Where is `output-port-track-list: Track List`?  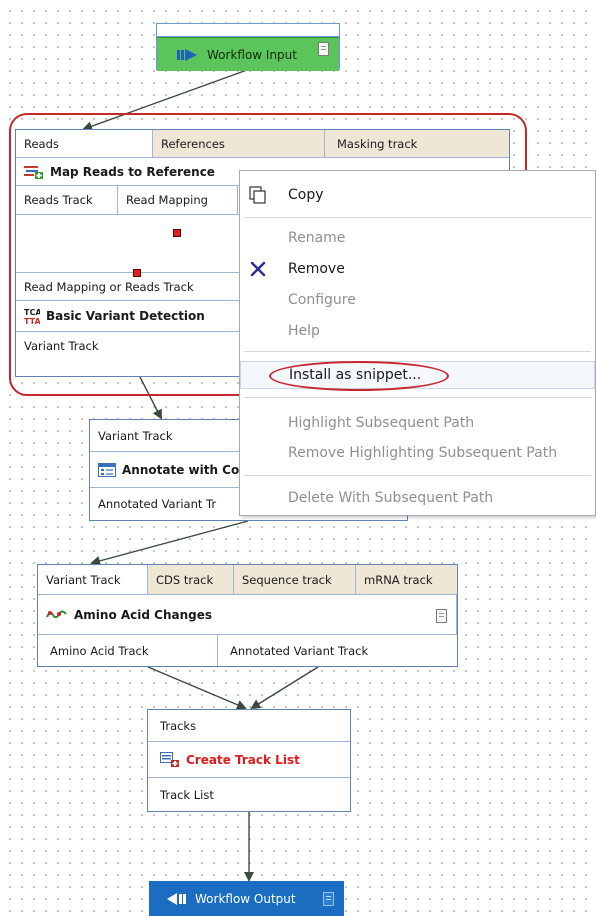 output-port-track-list: Track List is located at coordinates (249, 794).